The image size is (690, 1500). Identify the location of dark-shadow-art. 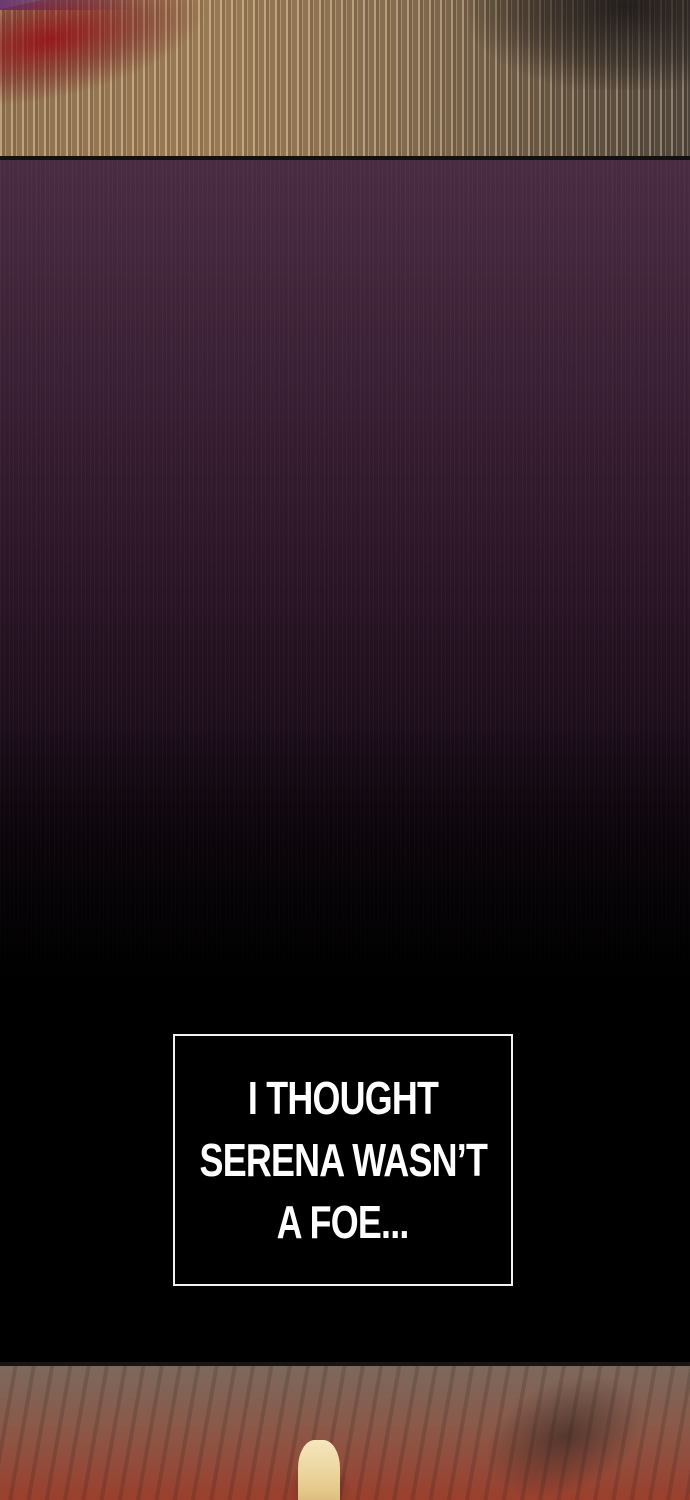
(580, 45).